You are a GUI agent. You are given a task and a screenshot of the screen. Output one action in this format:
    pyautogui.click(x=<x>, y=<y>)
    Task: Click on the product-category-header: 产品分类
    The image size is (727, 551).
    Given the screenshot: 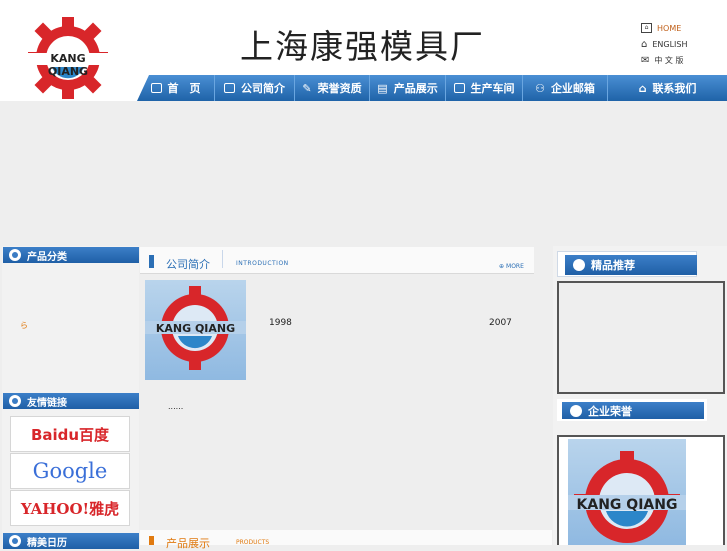 What is the action you would take?
    pyautogui.click(x=71, y=255)
    